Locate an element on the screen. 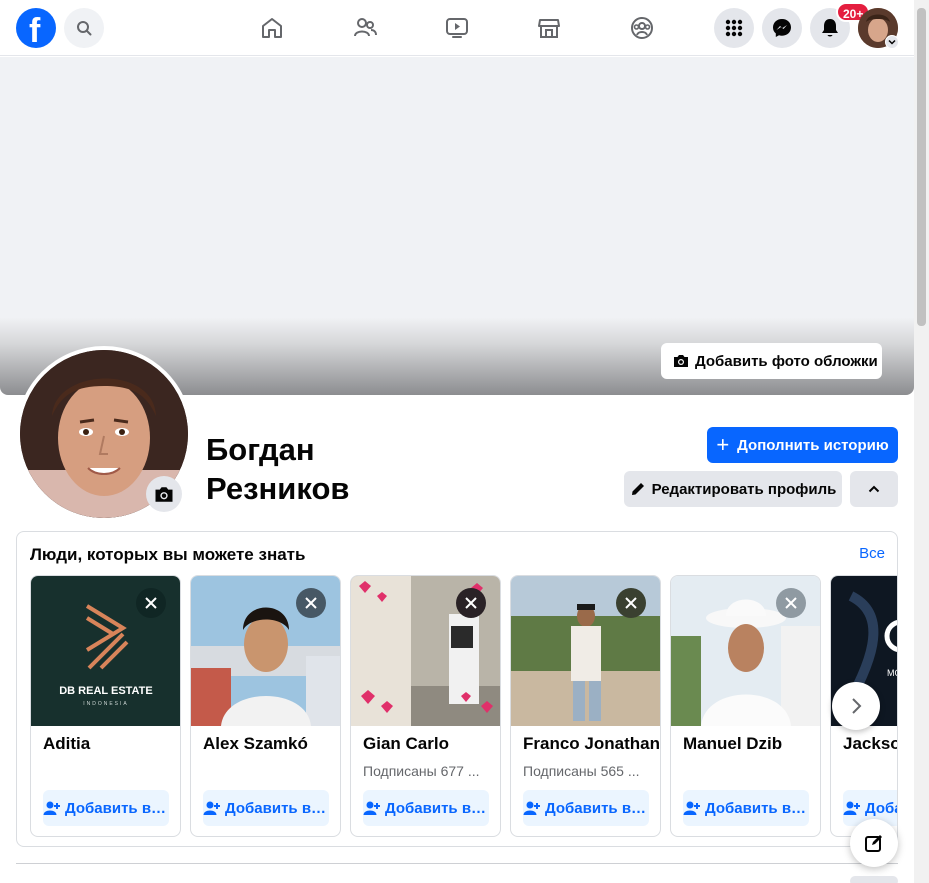  chevron-right-icon is located at coordinates (857, 706).